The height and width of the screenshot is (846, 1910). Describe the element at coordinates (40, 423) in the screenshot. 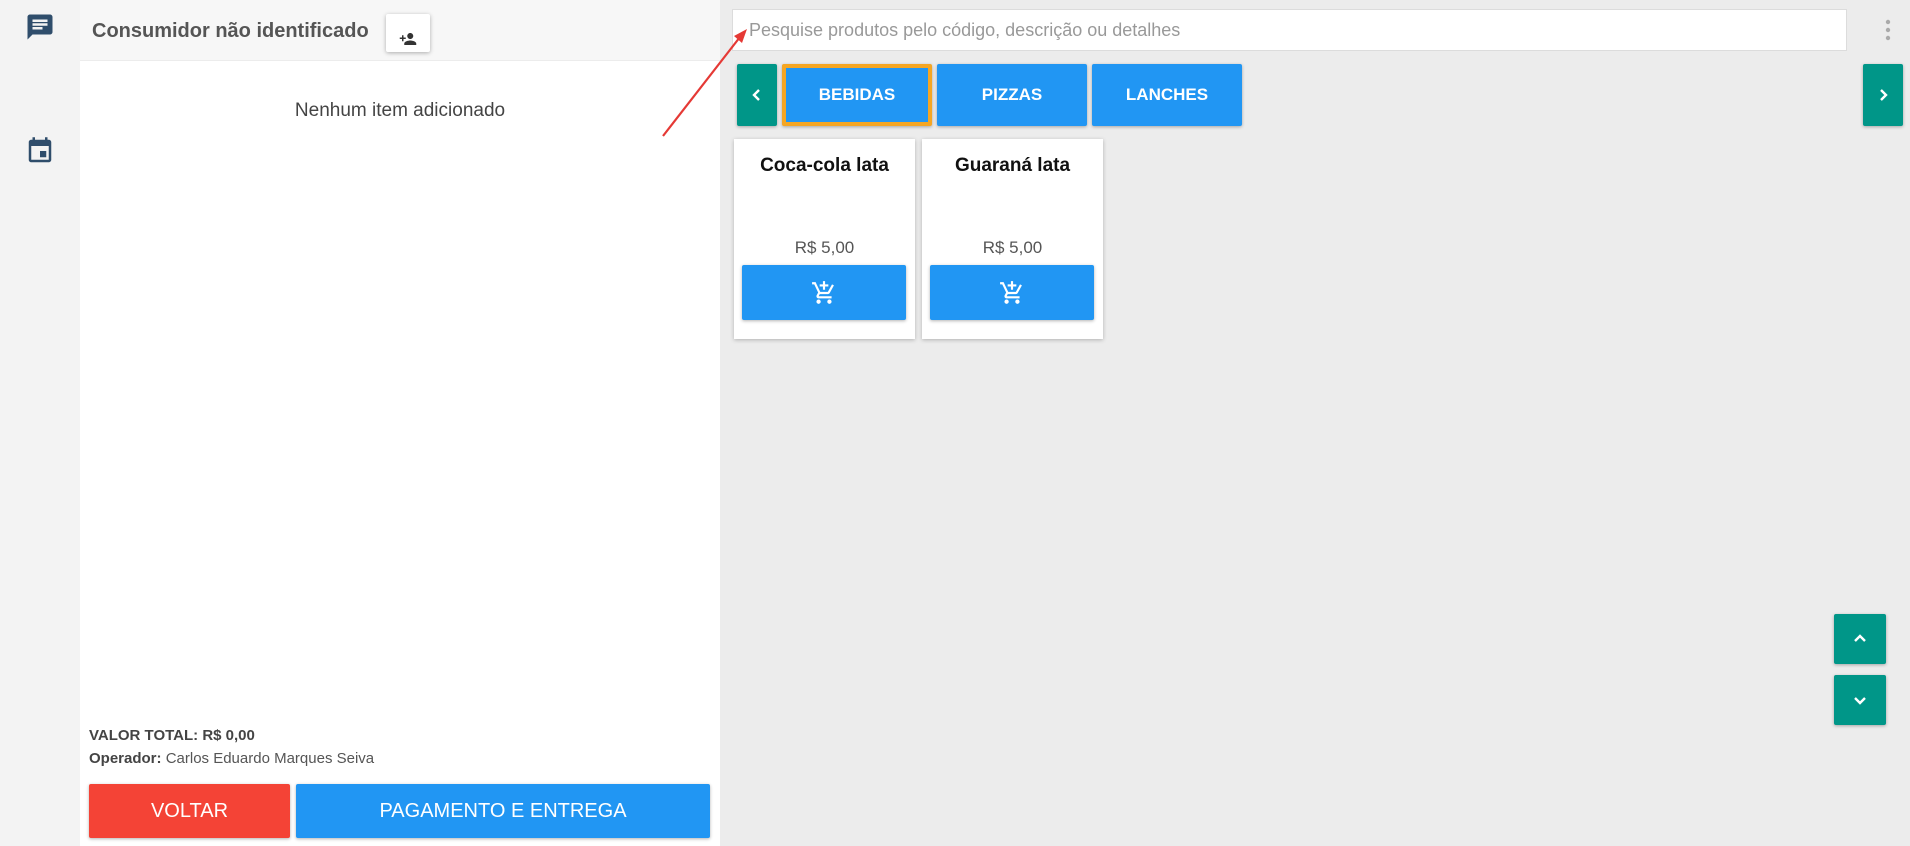

I see `icon-rail` at that location.